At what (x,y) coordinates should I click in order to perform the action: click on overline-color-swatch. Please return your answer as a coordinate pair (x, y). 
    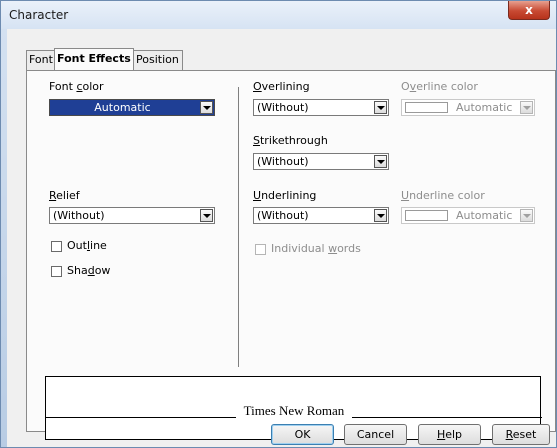
    Looking at the image, I should click on (426, 107).